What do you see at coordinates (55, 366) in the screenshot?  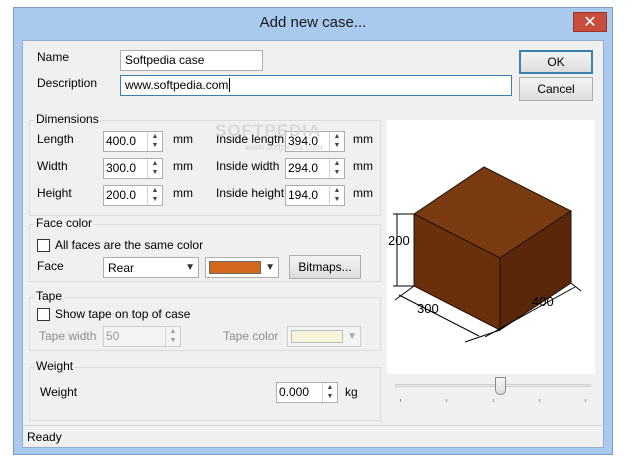 I see `weight-group-title: Weight` at bounding box center [55, 366].